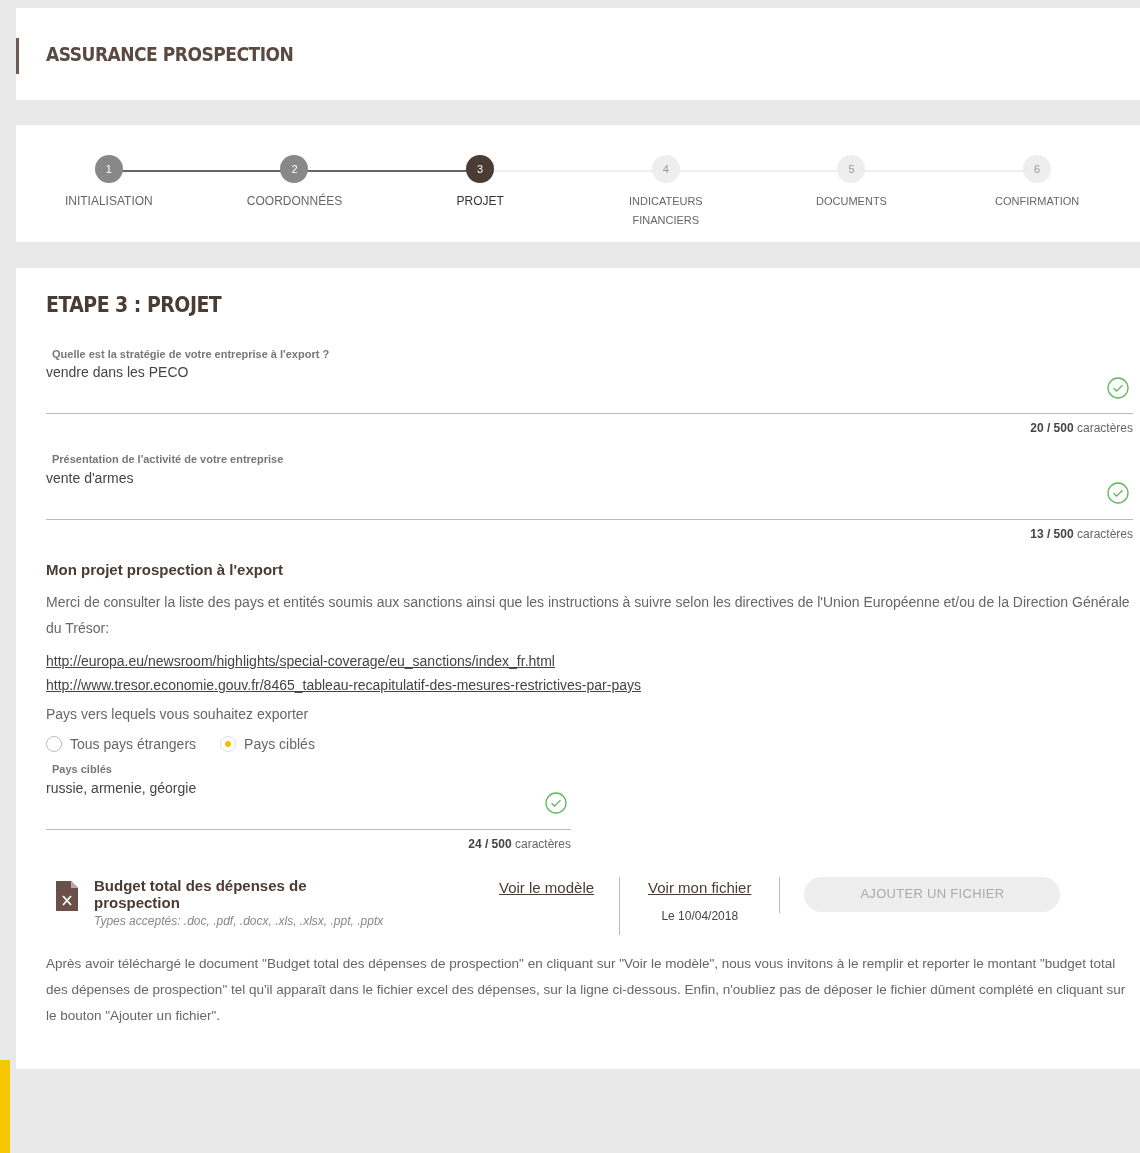 Image resolution: width=1140 pixels, height=1153 pixels. Describe the element at coordinates (300, 661) in the screenshot. I see `url-link: http://europa.eu/newsroom/highlights/special-coverage/eu_sanctions/index_fr.html` at that location.